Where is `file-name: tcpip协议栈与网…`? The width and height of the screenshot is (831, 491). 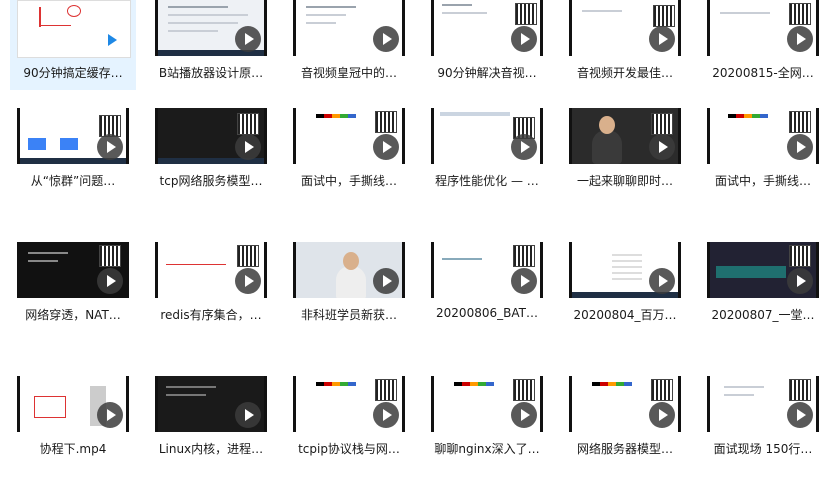 file-name: tcpip协议栈与网… is located at coordinates (349, 449).